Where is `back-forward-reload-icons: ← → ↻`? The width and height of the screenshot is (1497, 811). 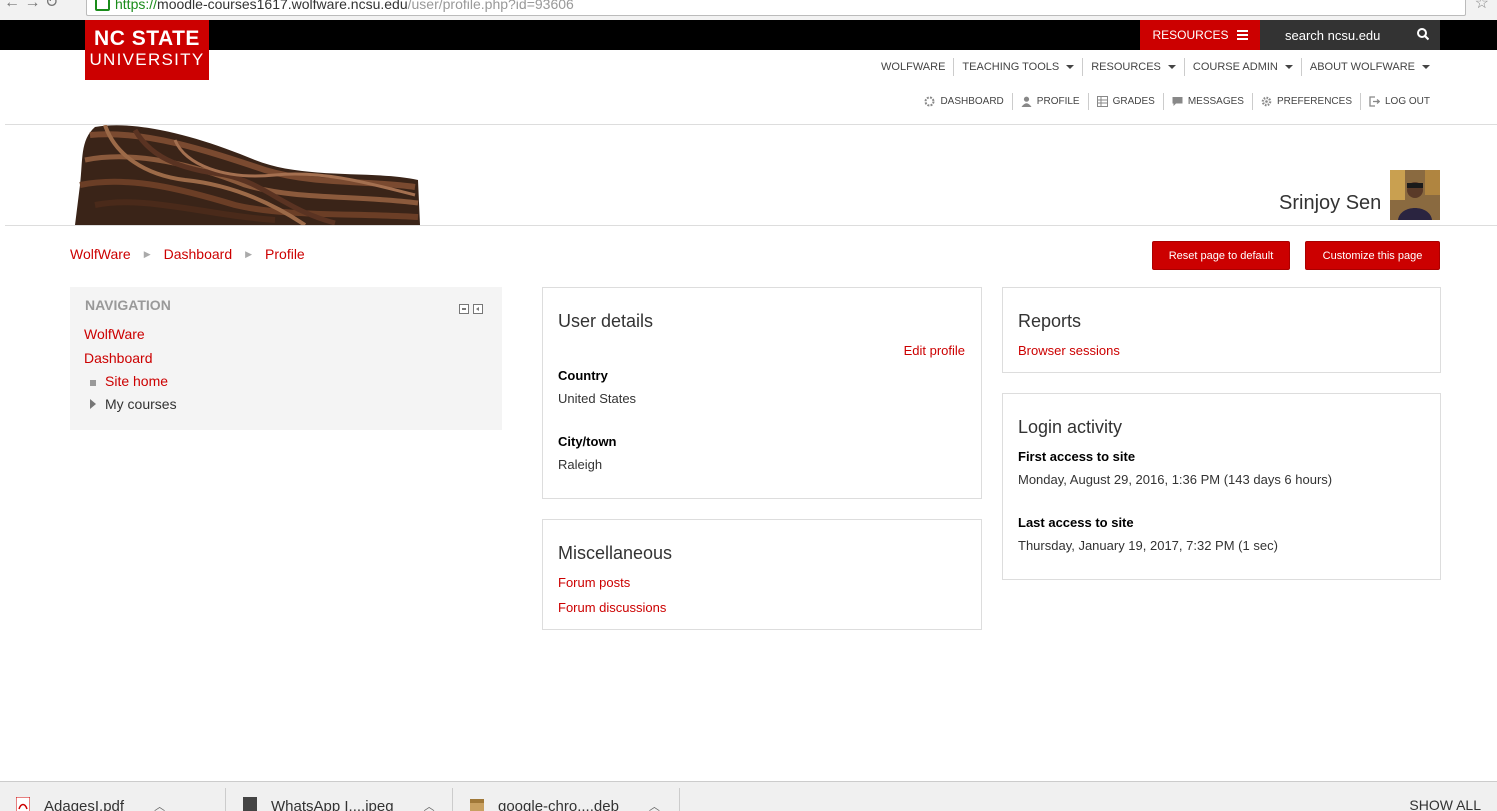
back-forward-reload-icons: ← → ↻ is located at coordinates (31, 6).